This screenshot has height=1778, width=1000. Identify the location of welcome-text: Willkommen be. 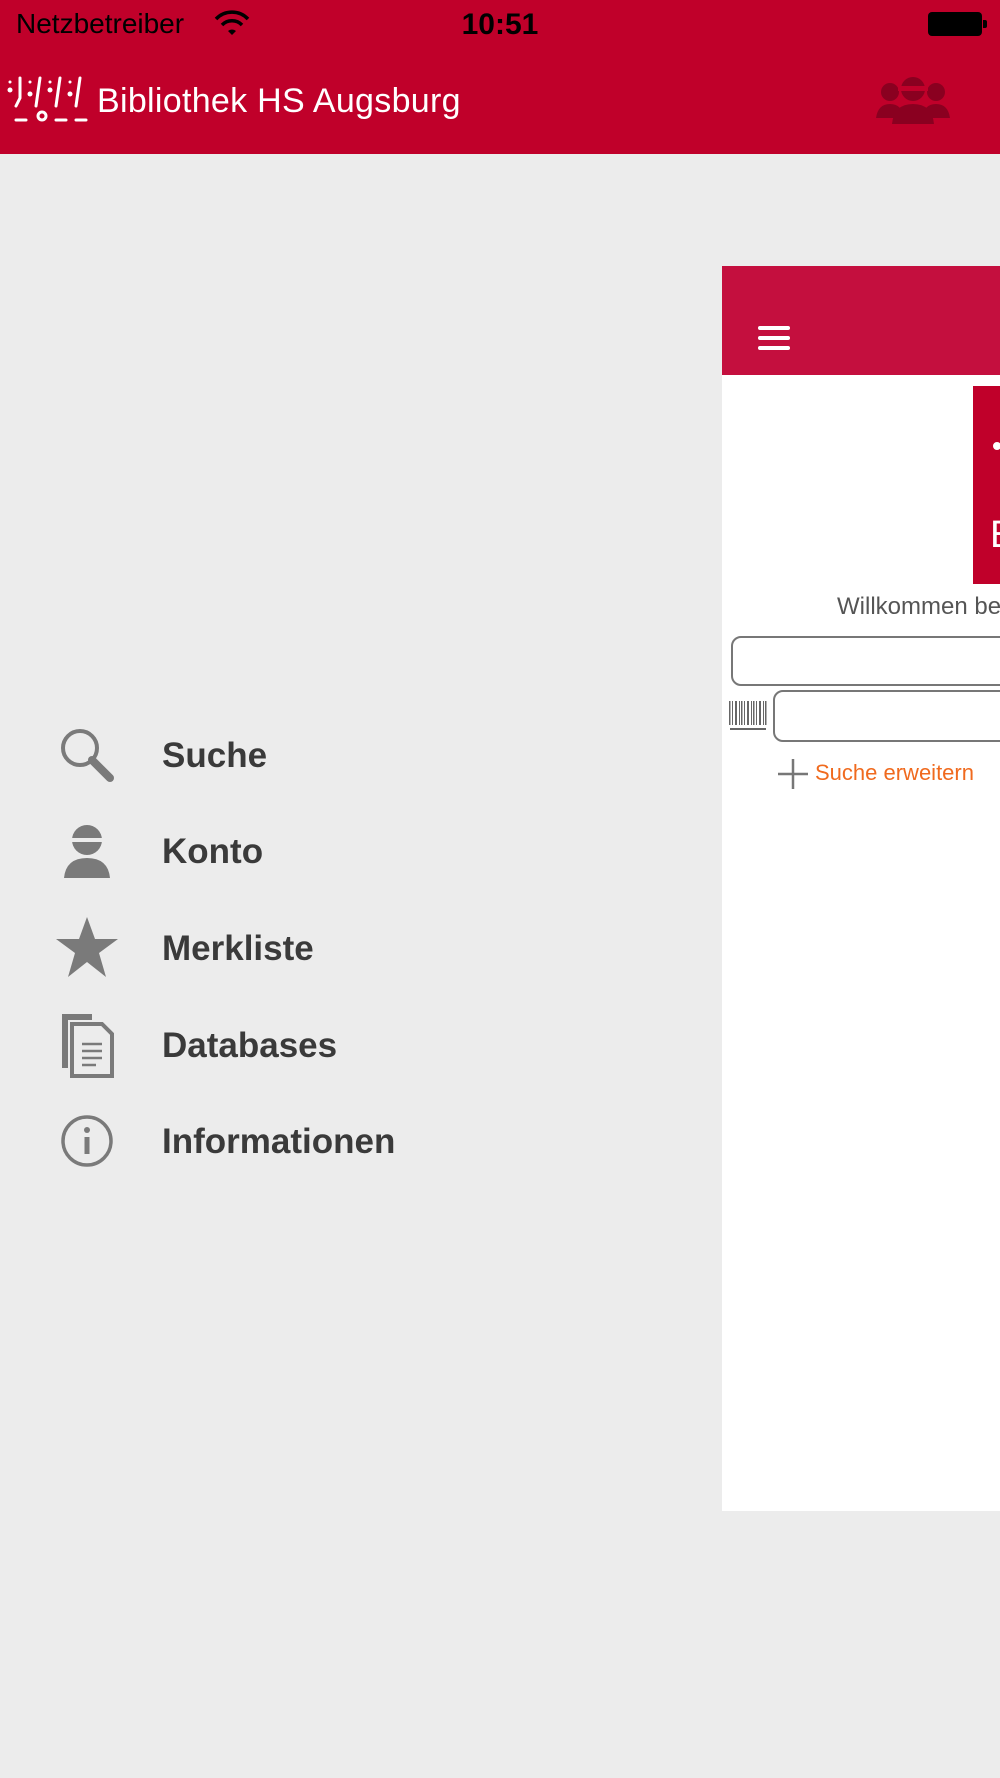
(918, 606).